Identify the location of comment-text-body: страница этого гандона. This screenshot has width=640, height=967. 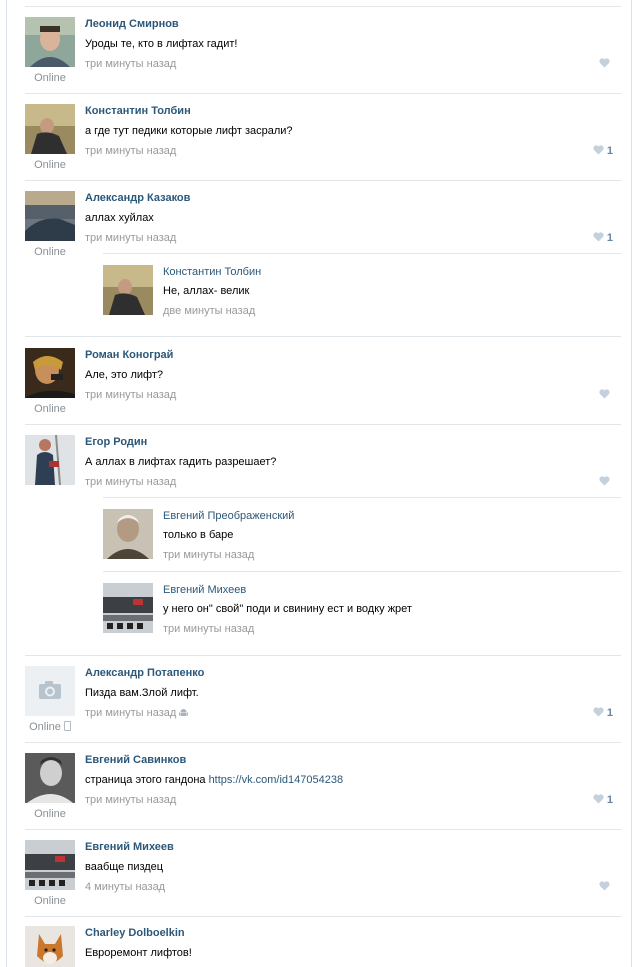
(147, 780).